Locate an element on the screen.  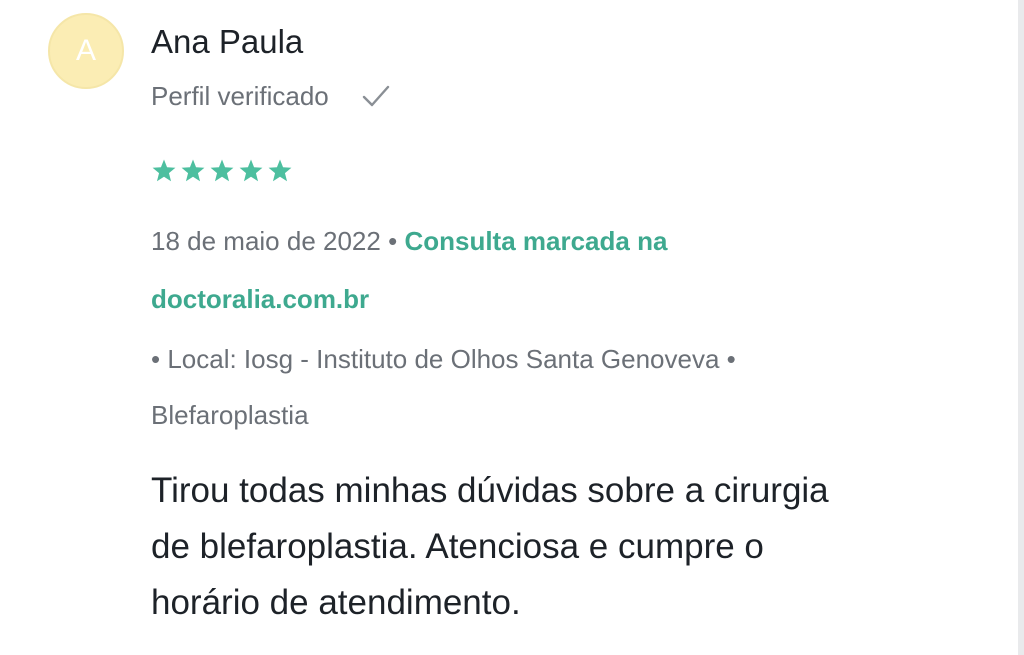
verified-profile: Perfil verificado is located at coordinates (272, 96).